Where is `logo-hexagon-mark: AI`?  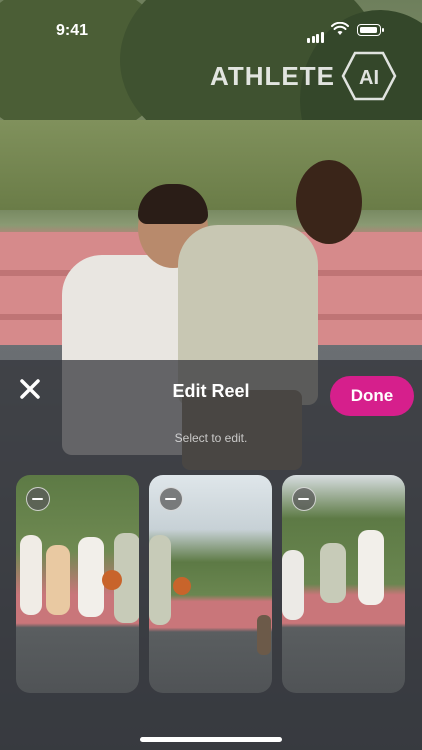
logo-hexagon-mark: AI is located at coordinates (369, 76).